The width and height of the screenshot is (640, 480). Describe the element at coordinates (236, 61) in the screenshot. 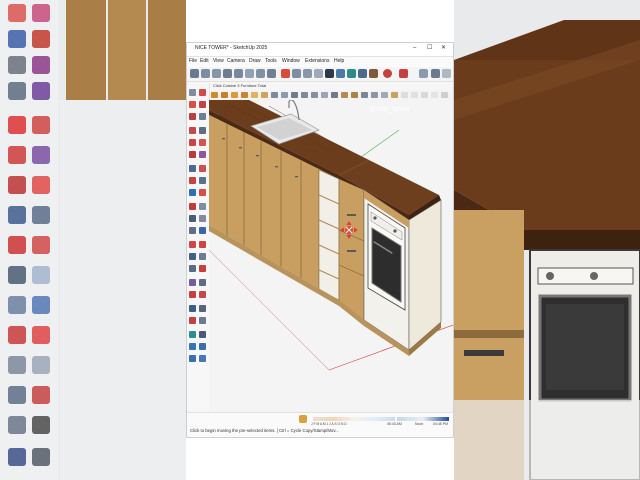

I see `menu-camera: Camera` at that location.